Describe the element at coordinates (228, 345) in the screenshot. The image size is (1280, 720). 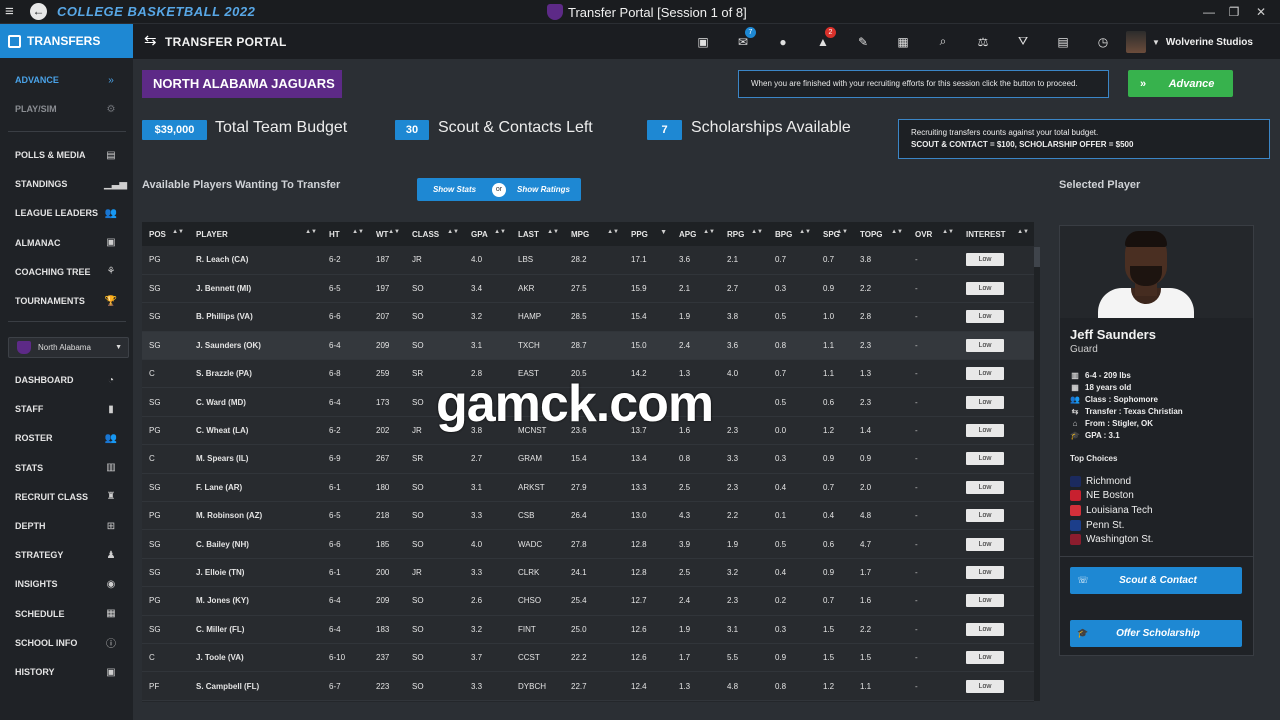
I see `cell-player: J. Saunders (OK)` at that location.